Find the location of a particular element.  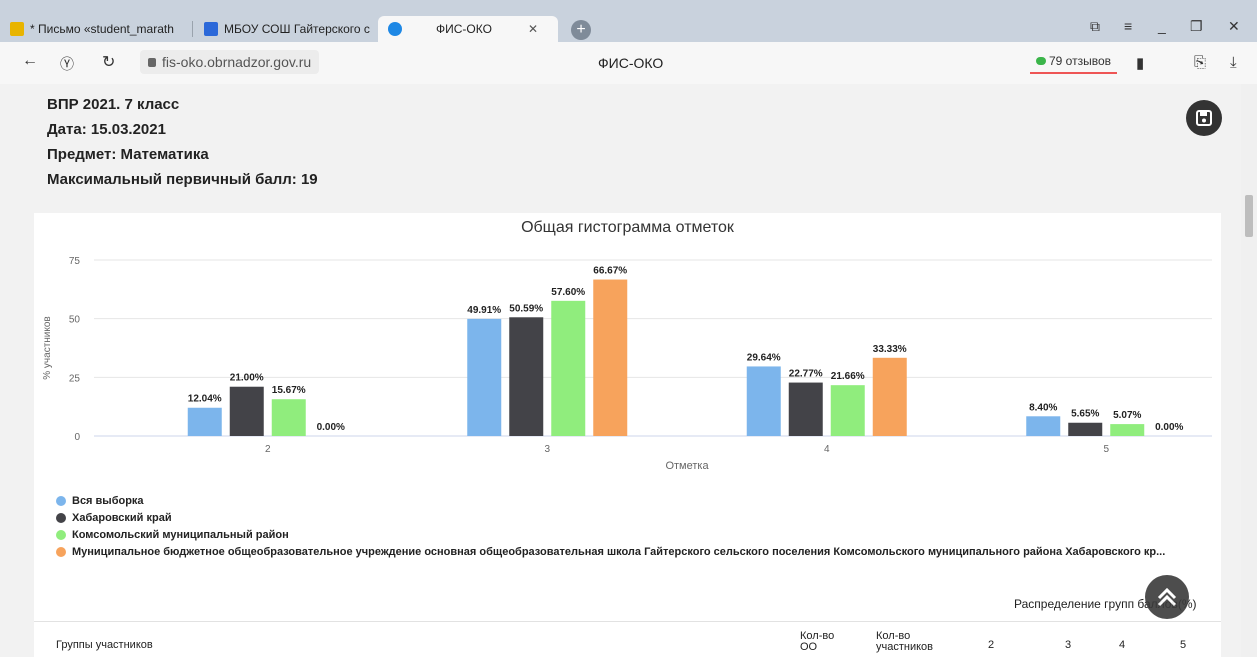

yandex-icon: Ⓨ is located at coordinates (67, 64).